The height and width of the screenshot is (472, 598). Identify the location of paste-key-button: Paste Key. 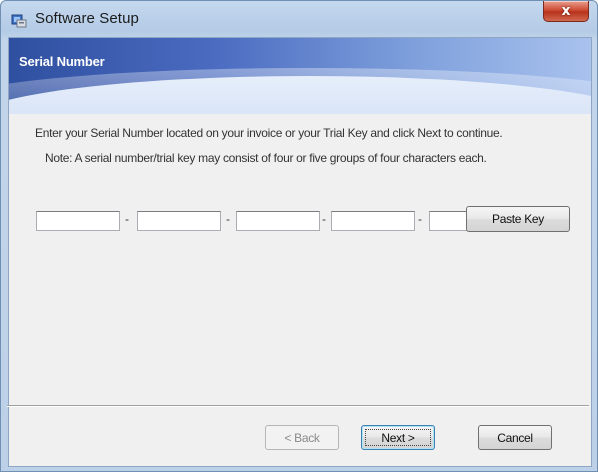
(518, 219).